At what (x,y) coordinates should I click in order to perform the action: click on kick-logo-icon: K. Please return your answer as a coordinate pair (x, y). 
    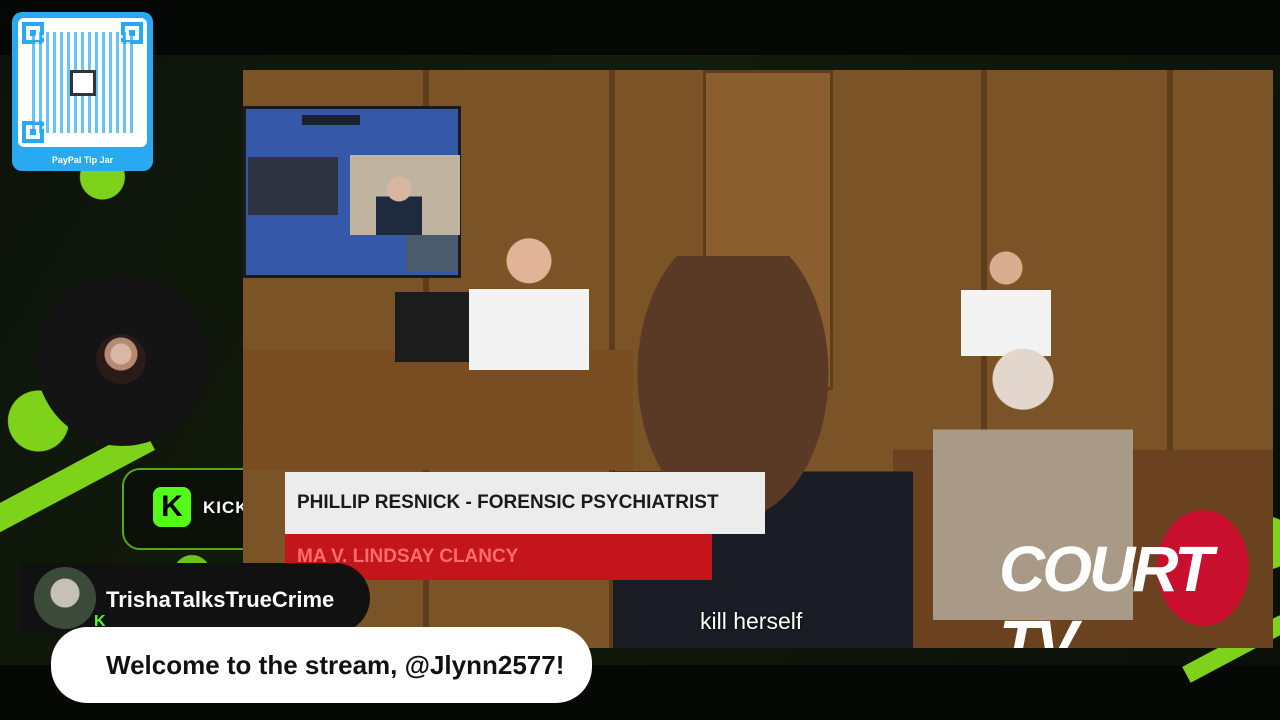
    Looking at the image, I should click on (172, 507).